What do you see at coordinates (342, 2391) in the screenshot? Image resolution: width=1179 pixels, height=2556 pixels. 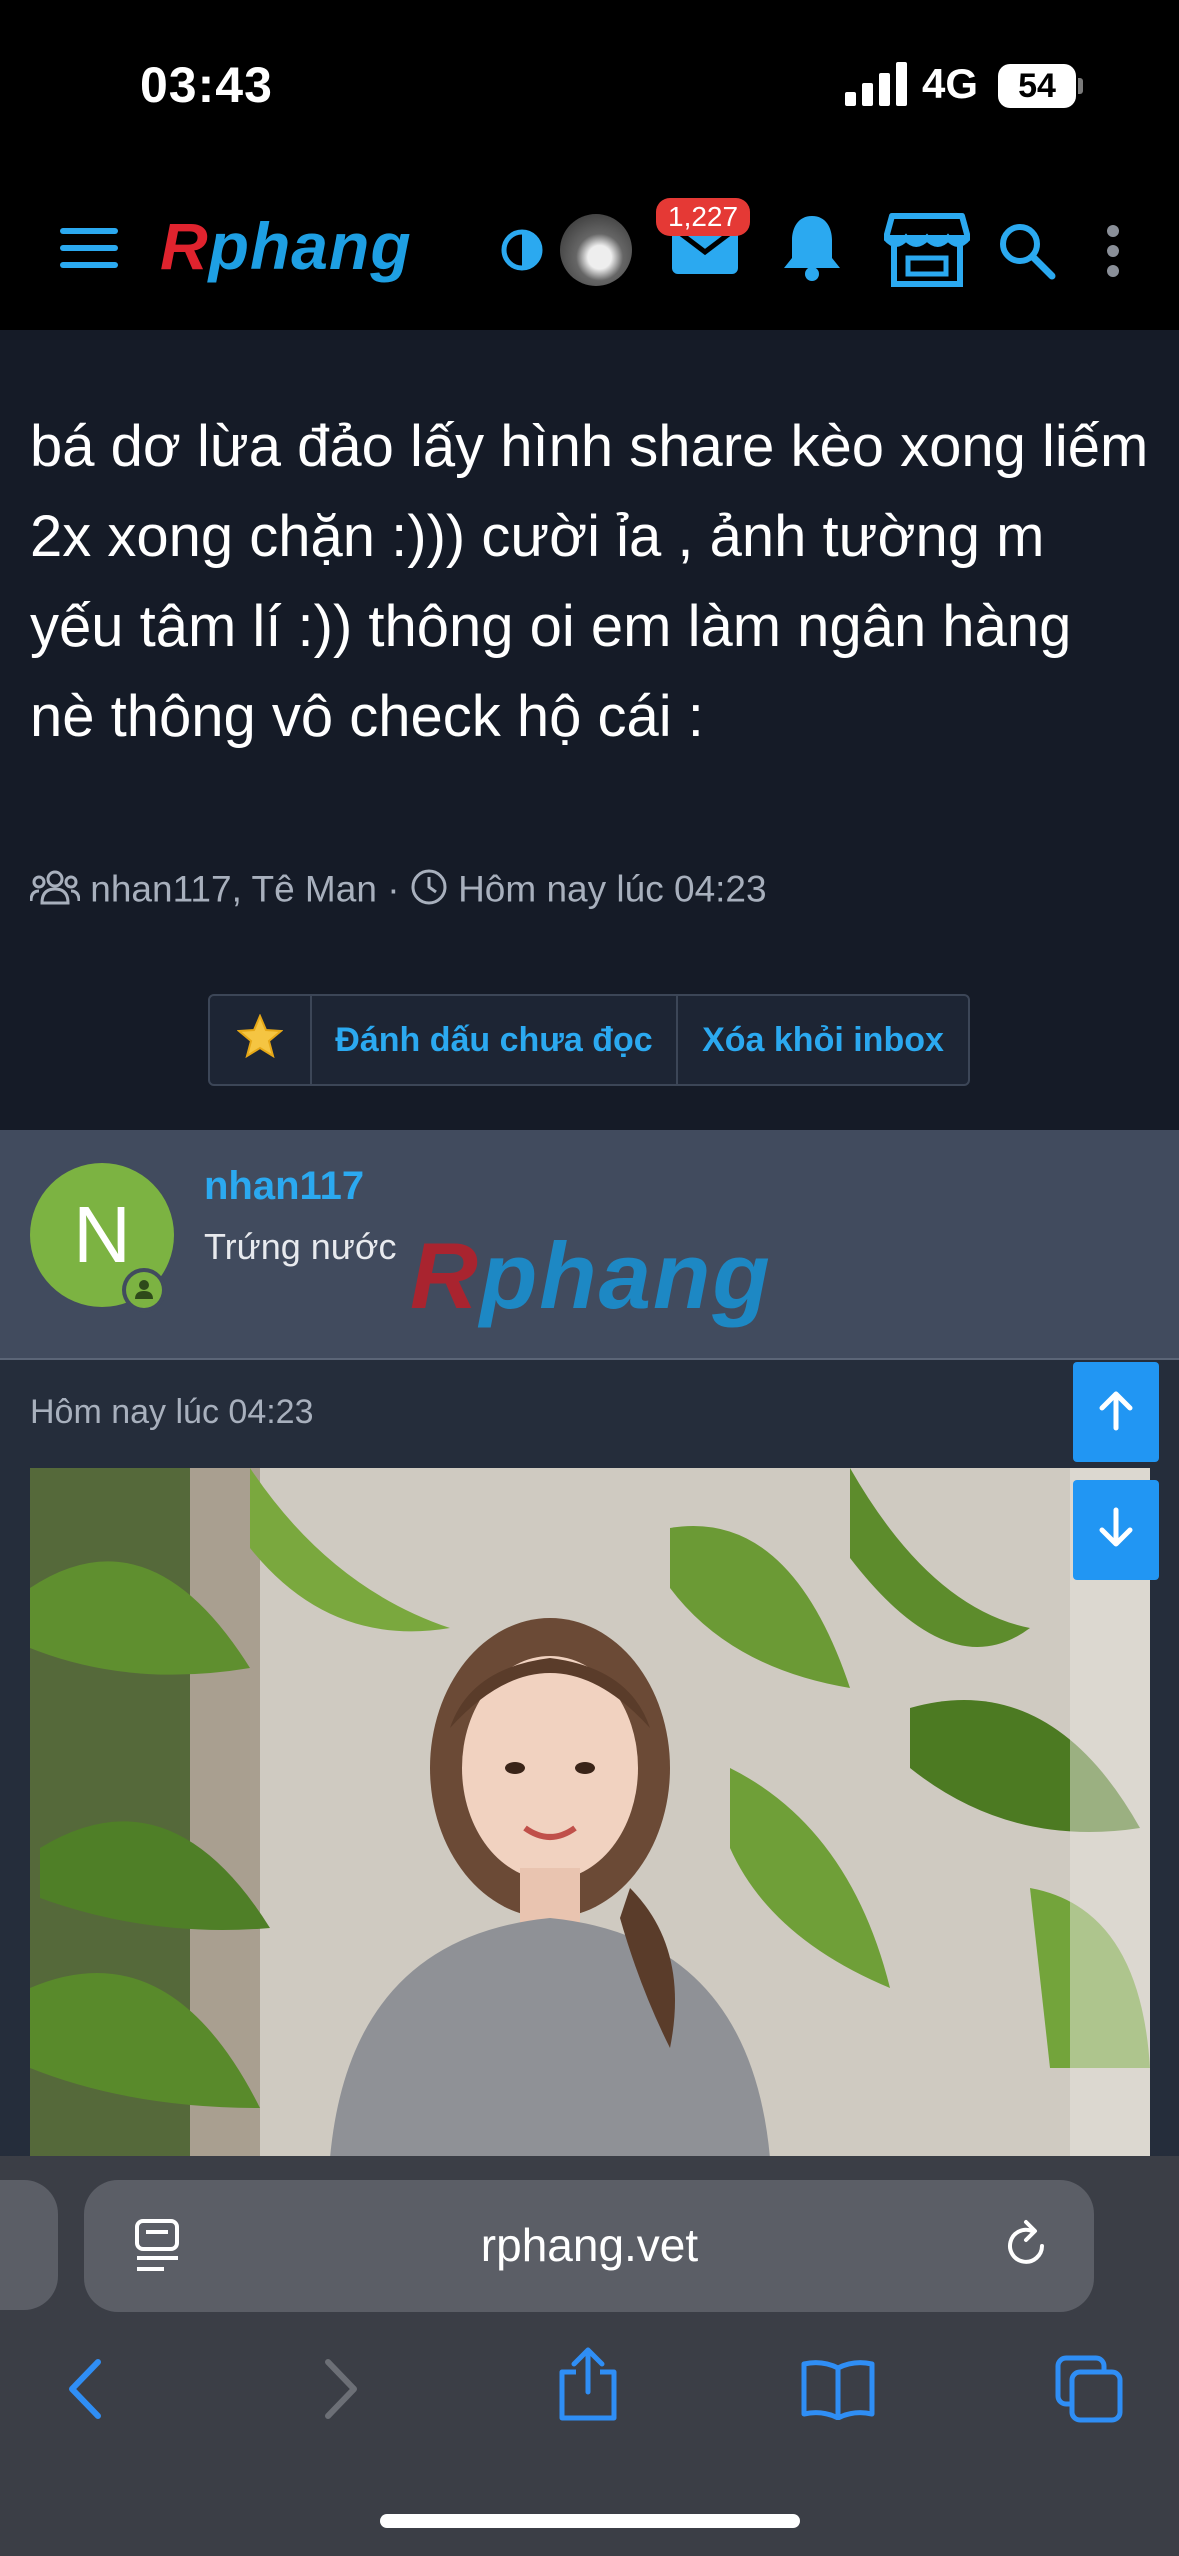 I see `forward-icon` at bounding box center [342, 2391].